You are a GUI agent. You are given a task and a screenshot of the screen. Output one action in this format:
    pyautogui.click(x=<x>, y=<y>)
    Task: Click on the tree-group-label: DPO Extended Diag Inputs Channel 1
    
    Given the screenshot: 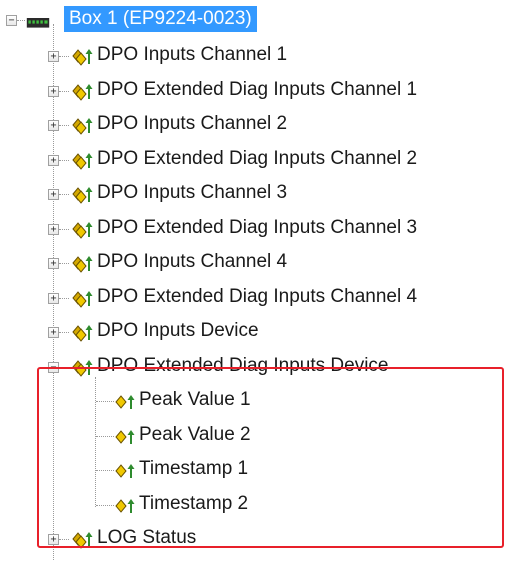 What is the action you would take?
    pyautogui.click(x=257, y=90)
    